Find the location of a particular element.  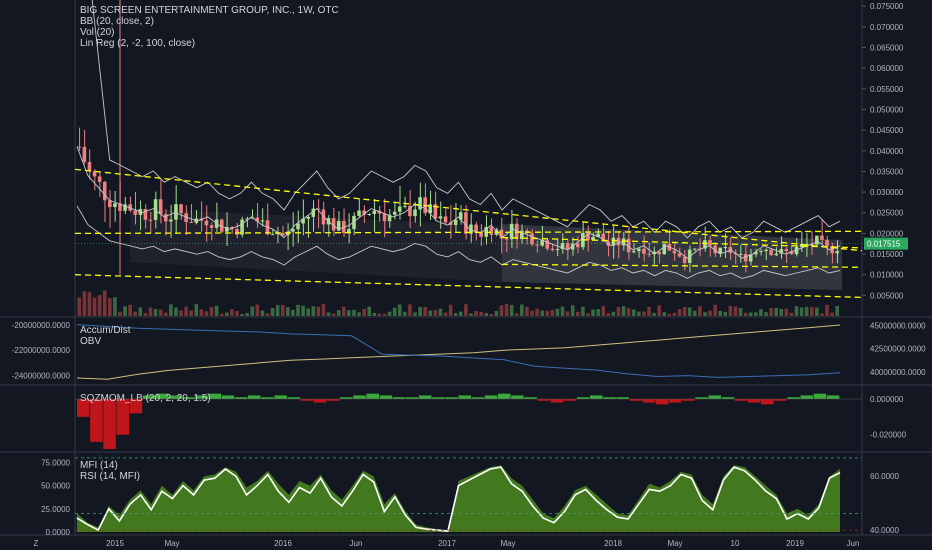

time-tick-label: 2017 is located at coordinates (447, 543).